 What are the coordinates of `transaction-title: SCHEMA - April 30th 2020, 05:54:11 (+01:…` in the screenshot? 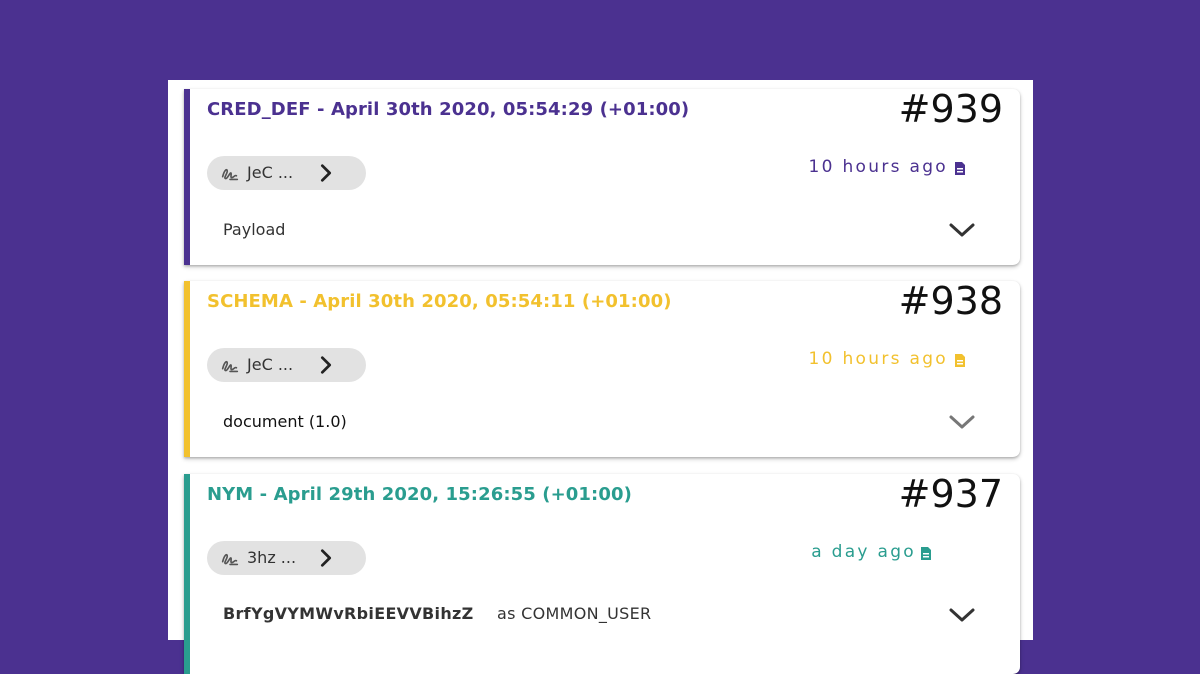 It's located at (439, 301).